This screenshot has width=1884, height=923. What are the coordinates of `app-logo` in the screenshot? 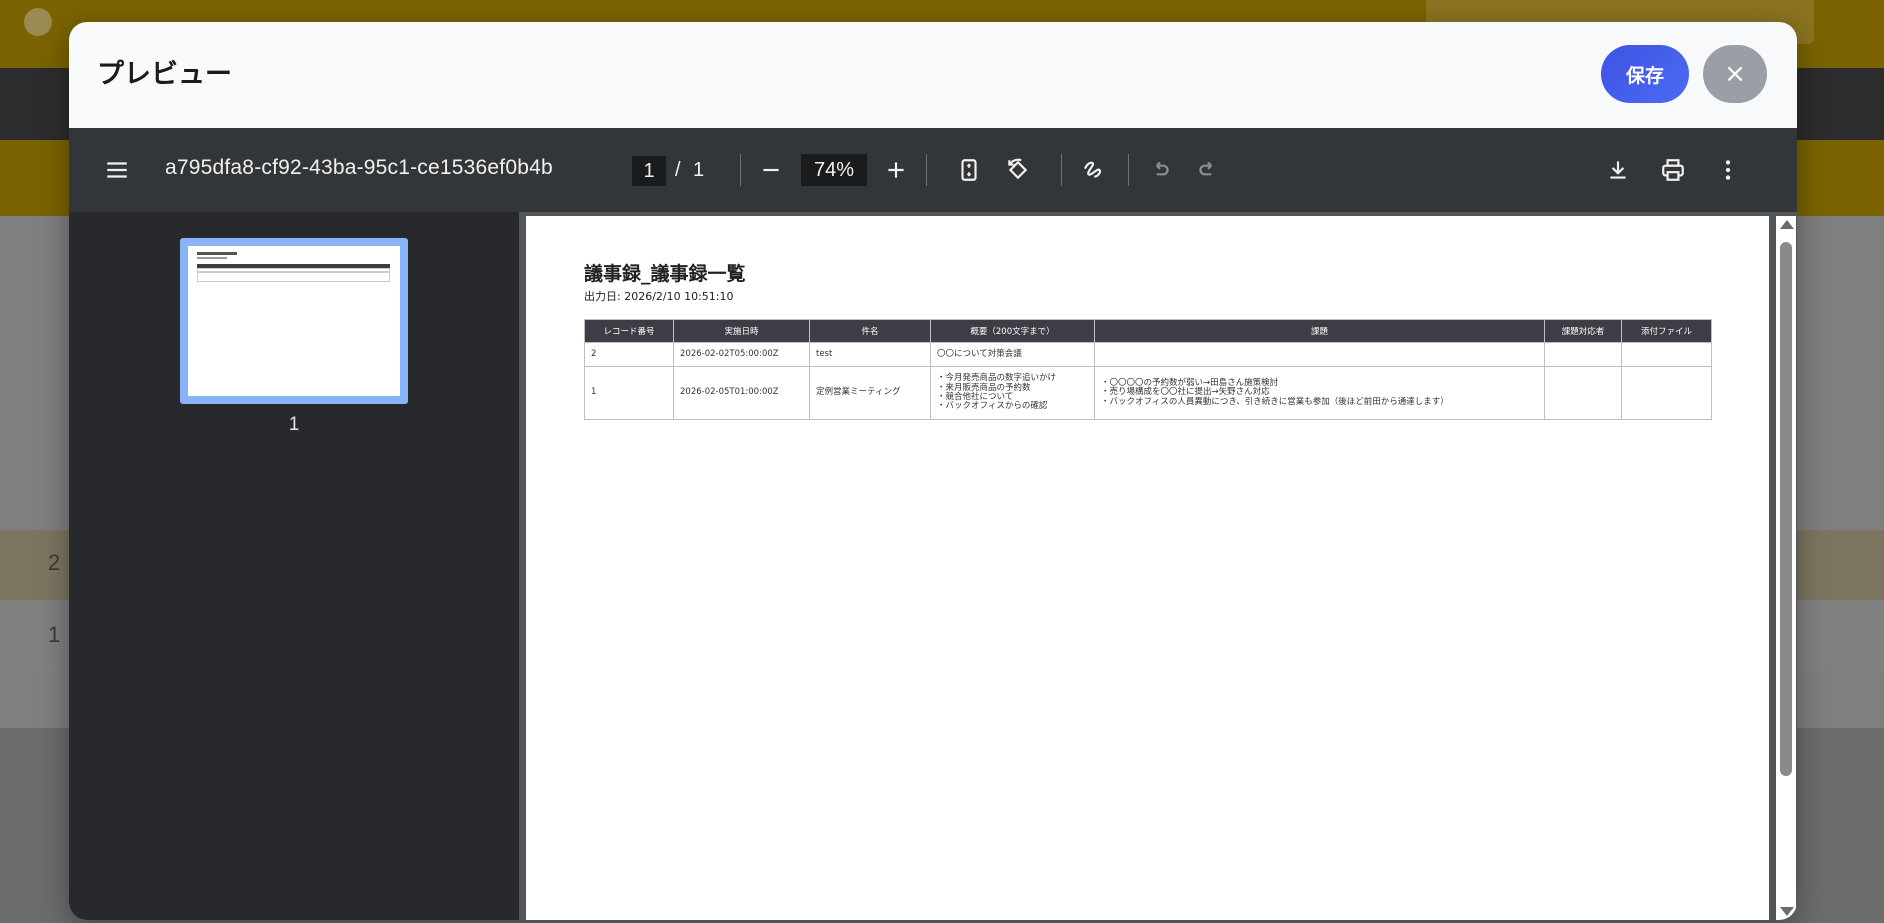 It's located at (38, 22).